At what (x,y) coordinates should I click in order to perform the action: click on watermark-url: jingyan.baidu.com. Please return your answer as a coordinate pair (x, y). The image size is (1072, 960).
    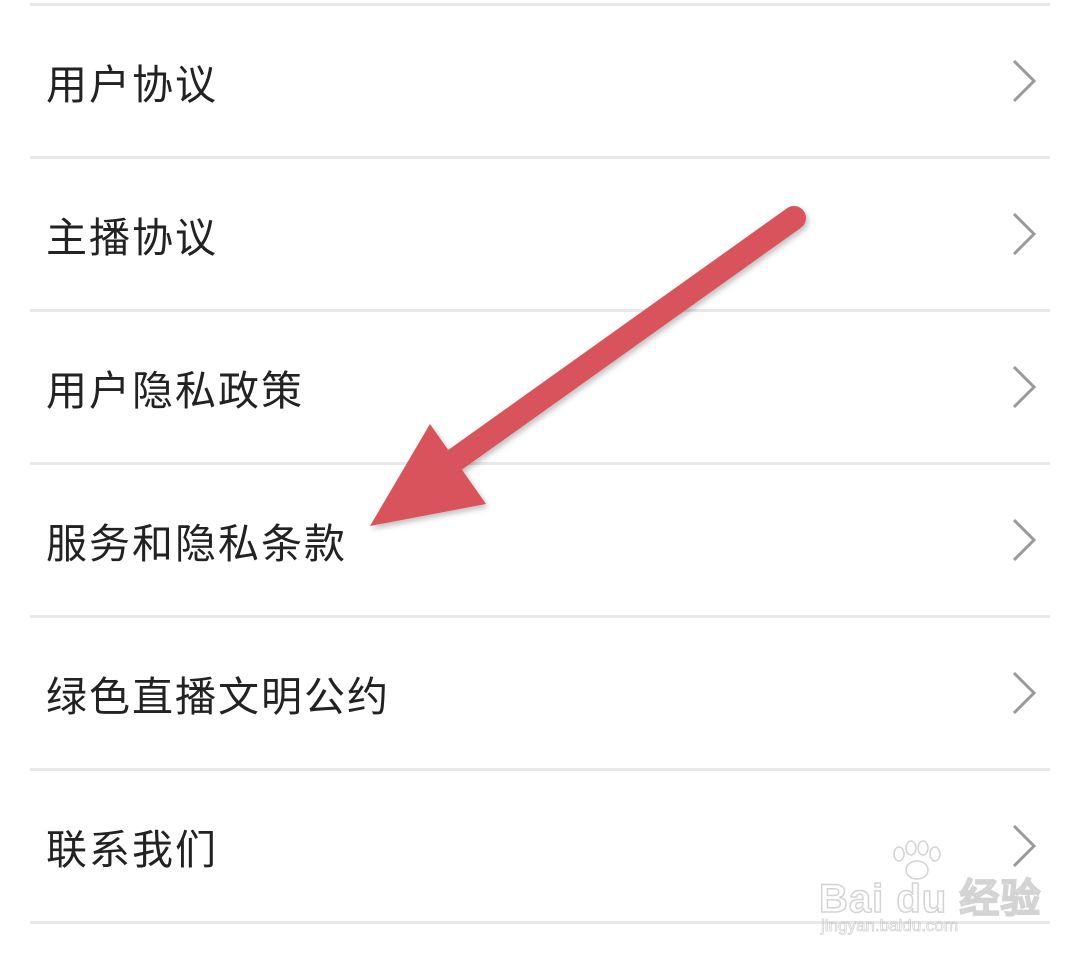
    Looking at the image, I should click on (890, 926).